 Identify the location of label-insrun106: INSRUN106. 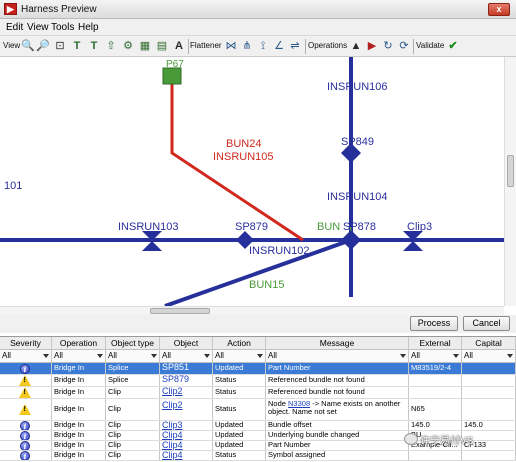
(357, 87).